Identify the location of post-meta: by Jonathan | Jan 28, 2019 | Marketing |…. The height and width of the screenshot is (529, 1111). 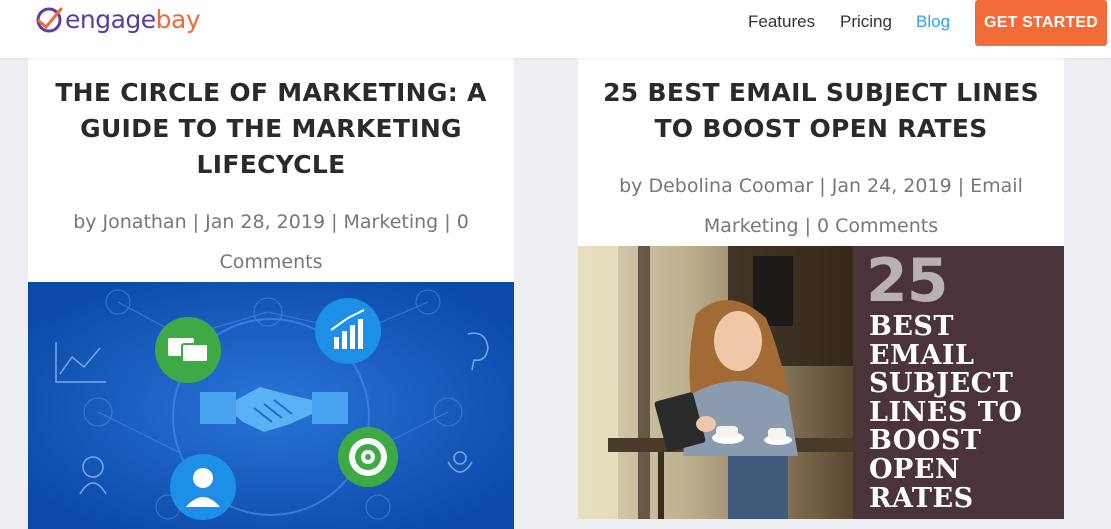
(271, 242).